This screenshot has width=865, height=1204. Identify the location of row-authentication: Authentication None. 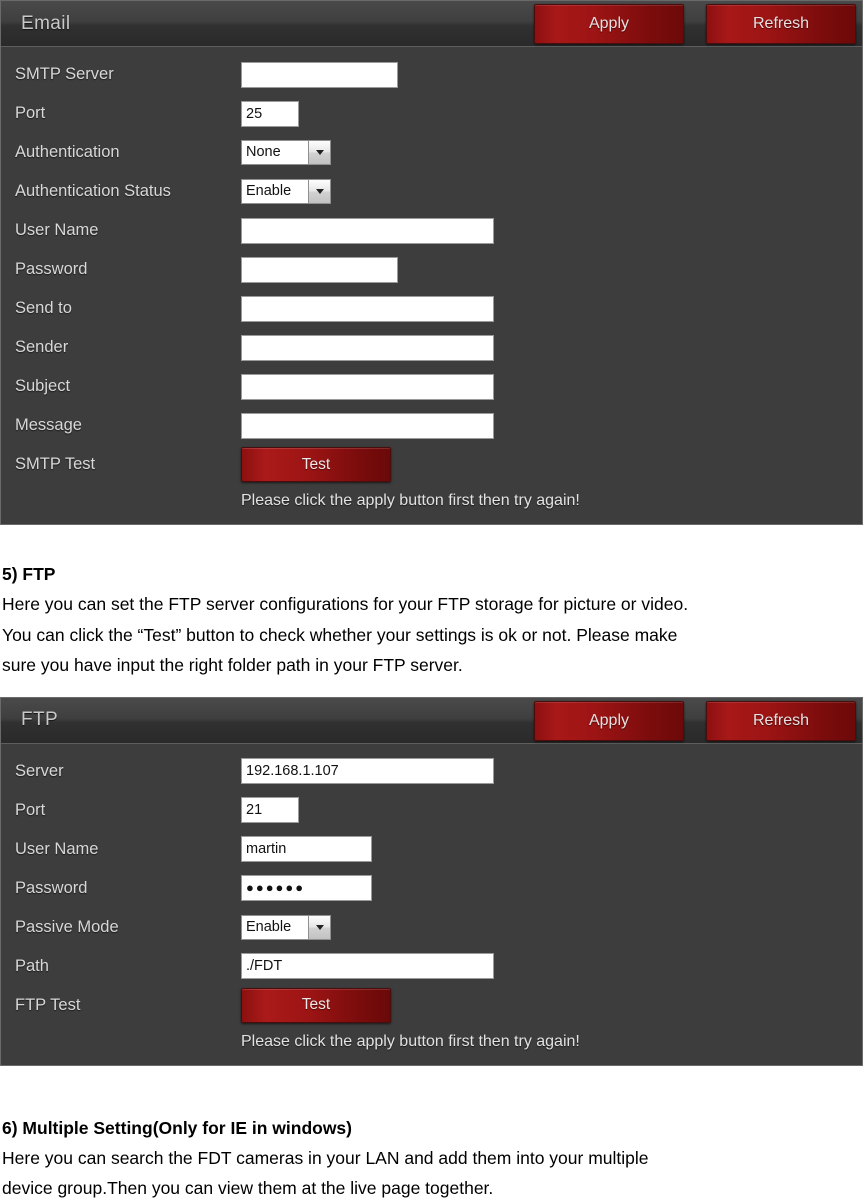
(431, 152).